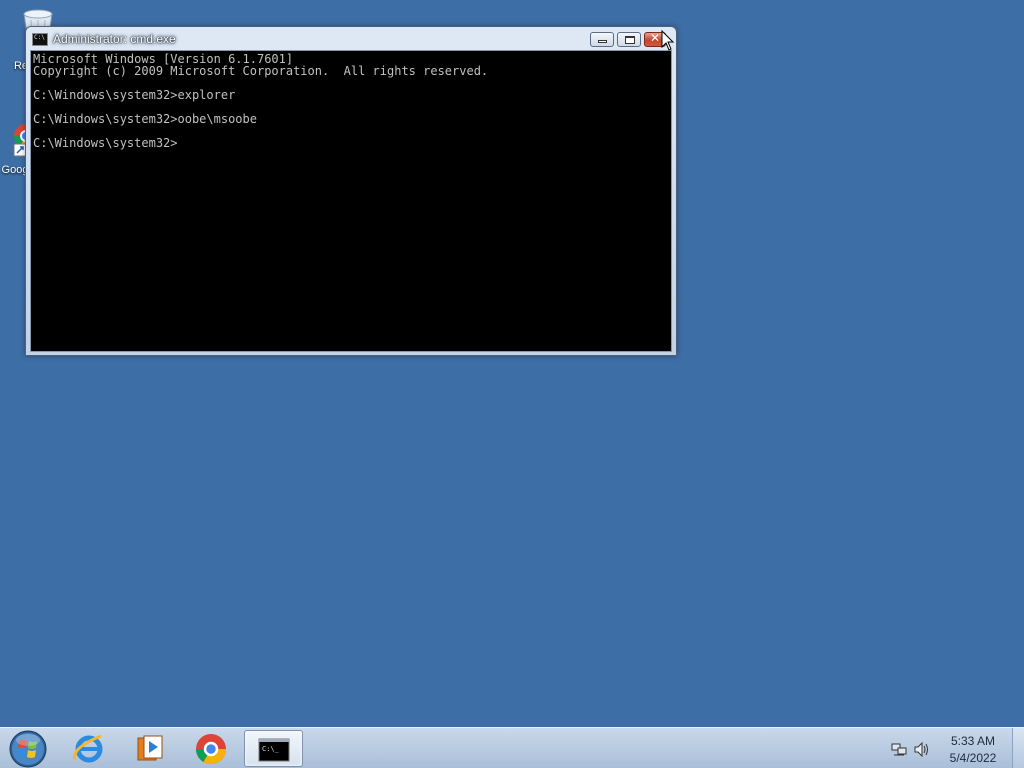  What do you see at coordinates (973, 758) in the screenshot?
I see `clock-date: 5/4/2022` at bounding box center [973, 758].